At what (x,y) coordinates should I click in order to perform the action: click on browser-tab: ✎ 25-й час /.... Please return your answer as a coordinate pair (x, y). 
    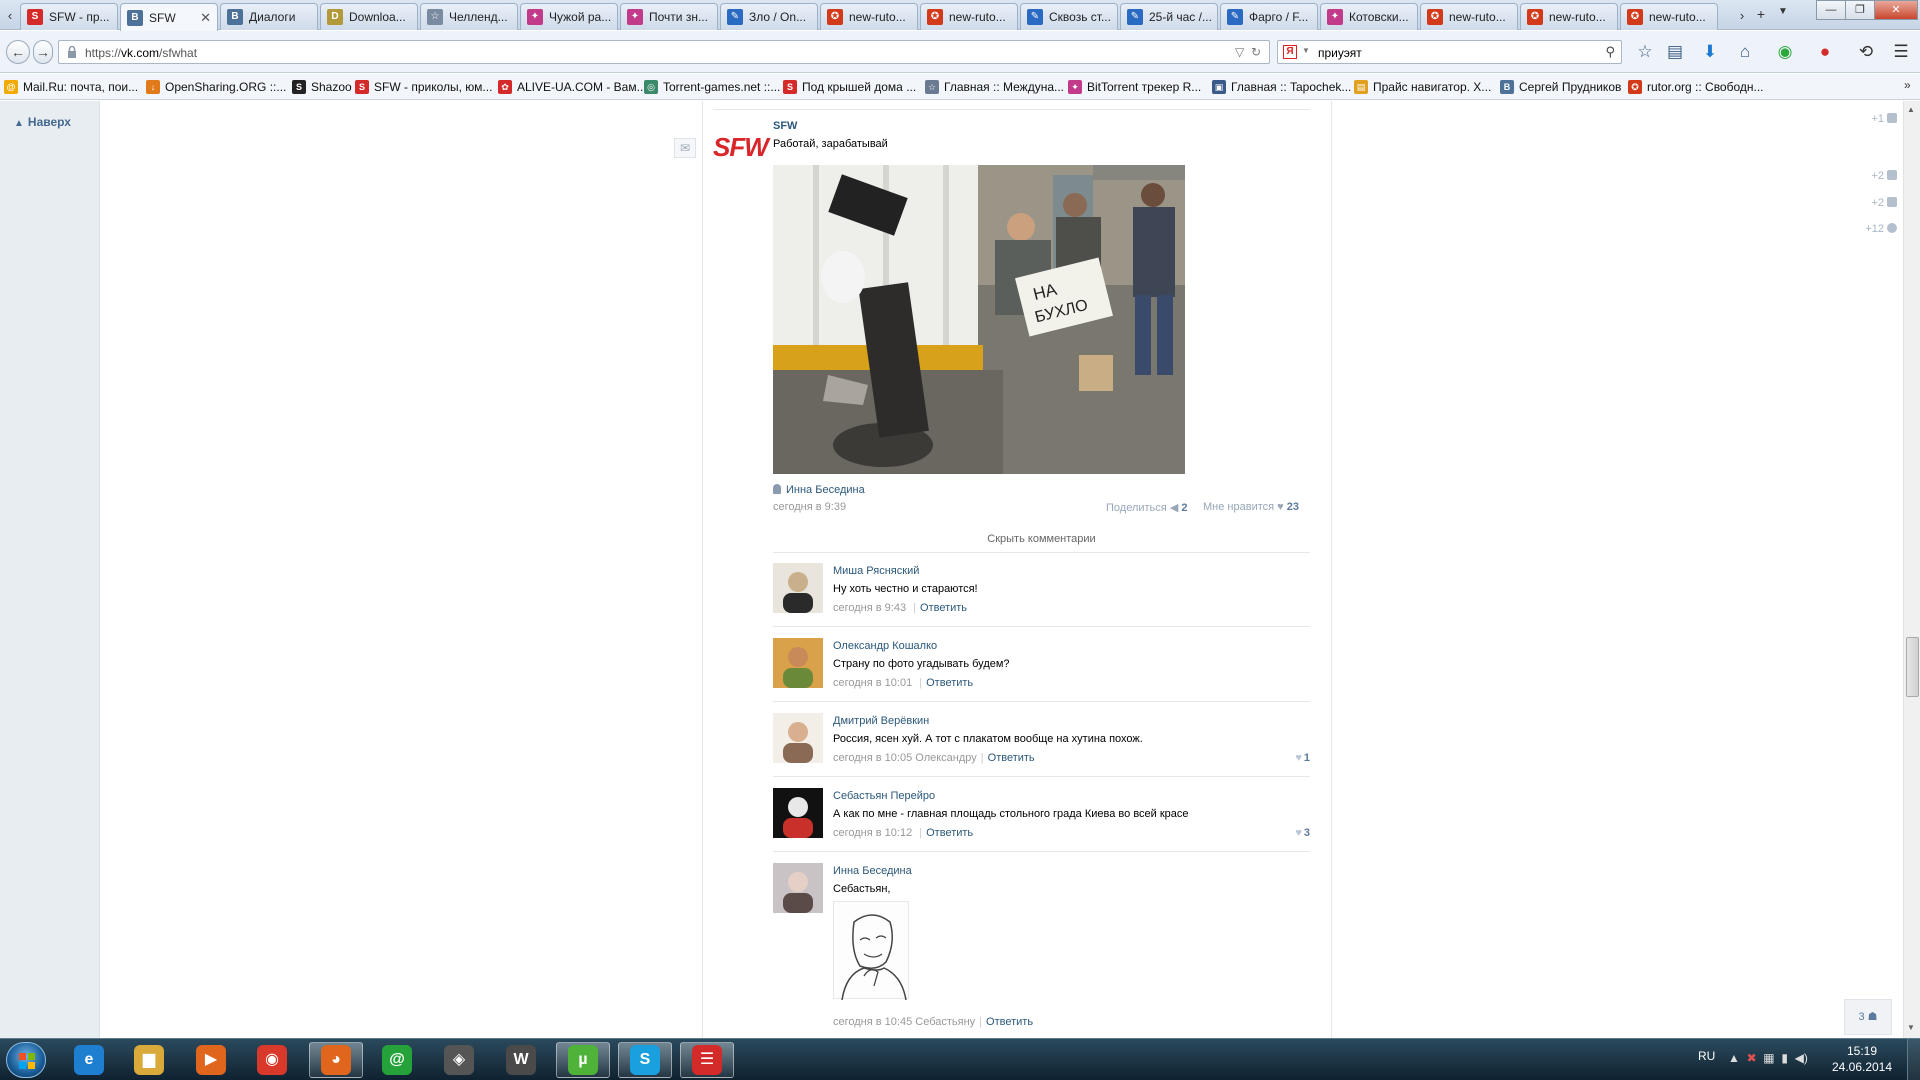
    Looking at the image, I should click on (1169, 16).